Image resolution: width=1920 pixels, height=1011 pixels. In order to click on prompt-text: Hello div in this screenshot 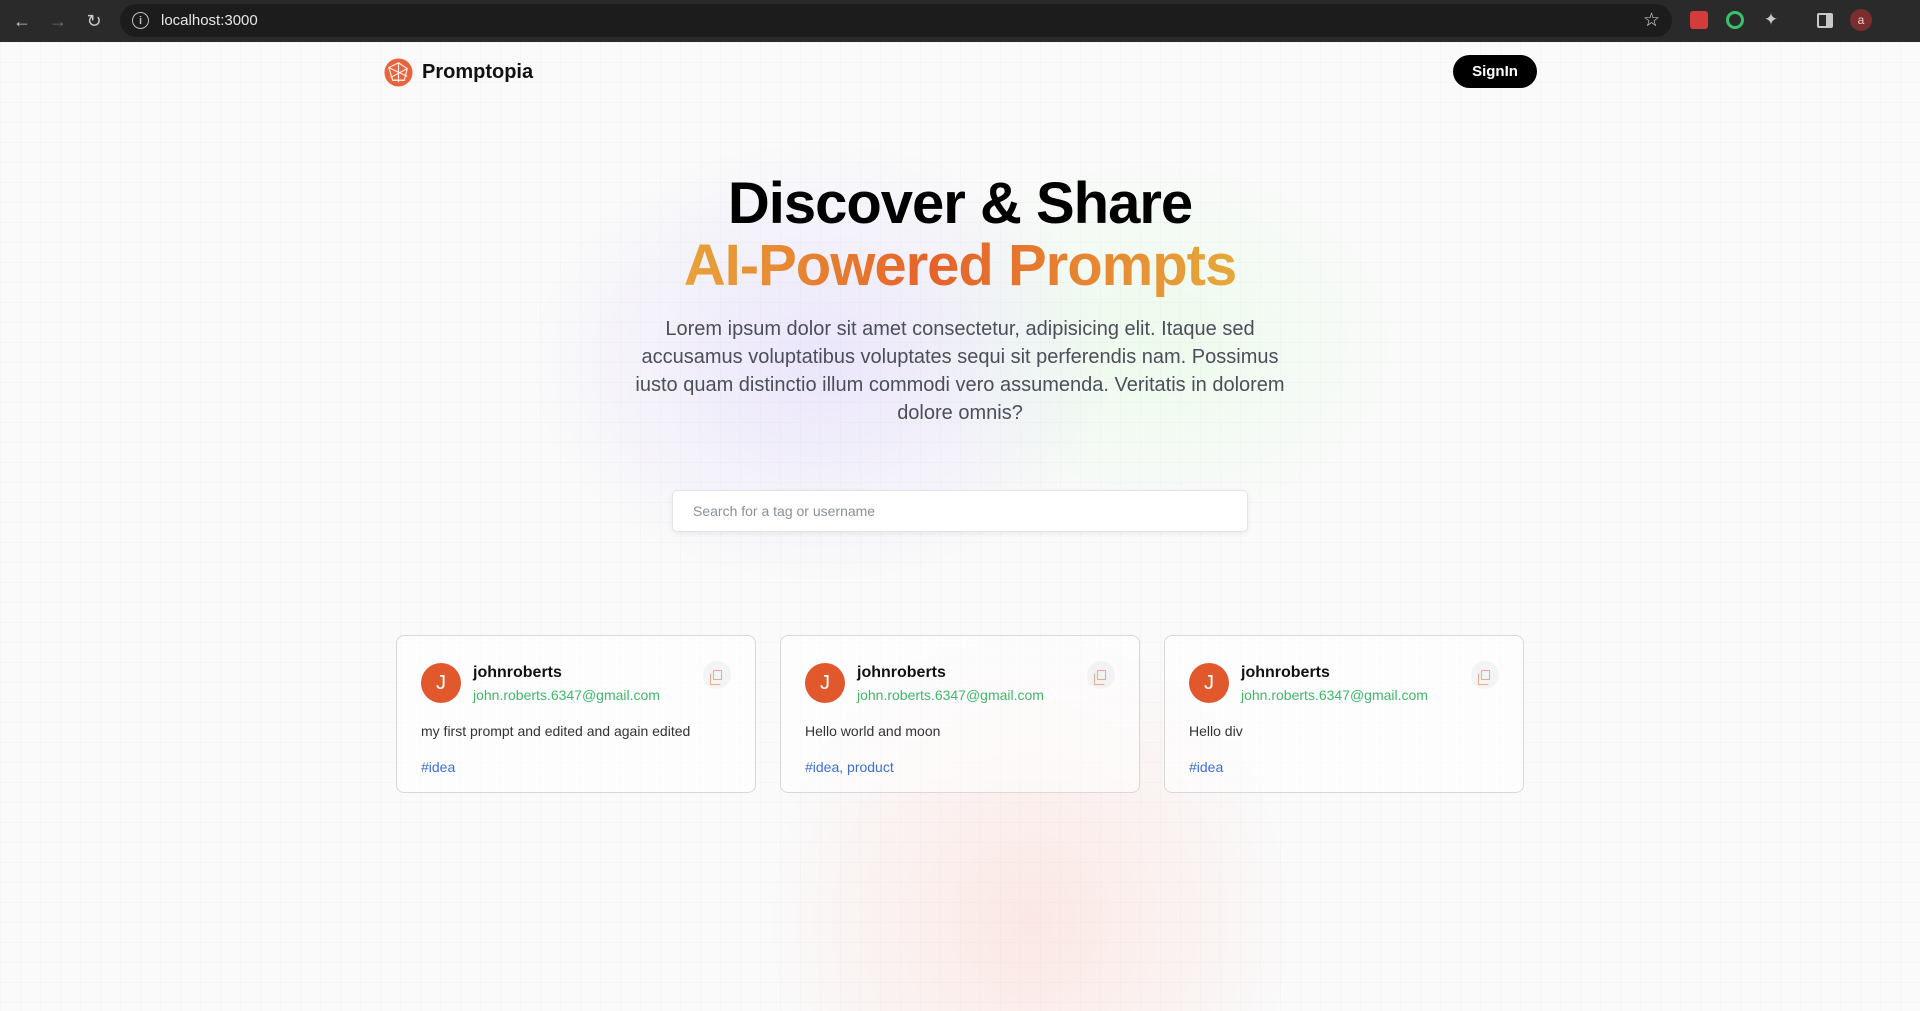, I will do `click(1216, 731)`.